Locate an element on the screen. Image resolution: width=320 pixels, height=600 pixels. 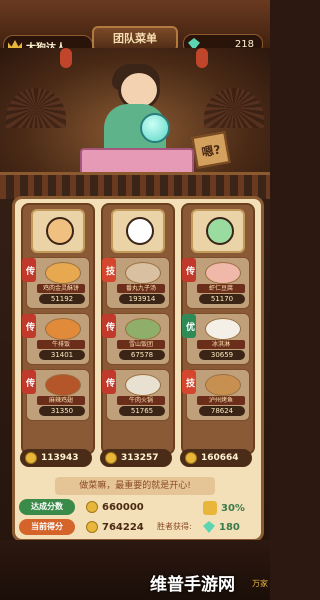
target-score-label: 达成分数 is located at coordinates (47, 507).